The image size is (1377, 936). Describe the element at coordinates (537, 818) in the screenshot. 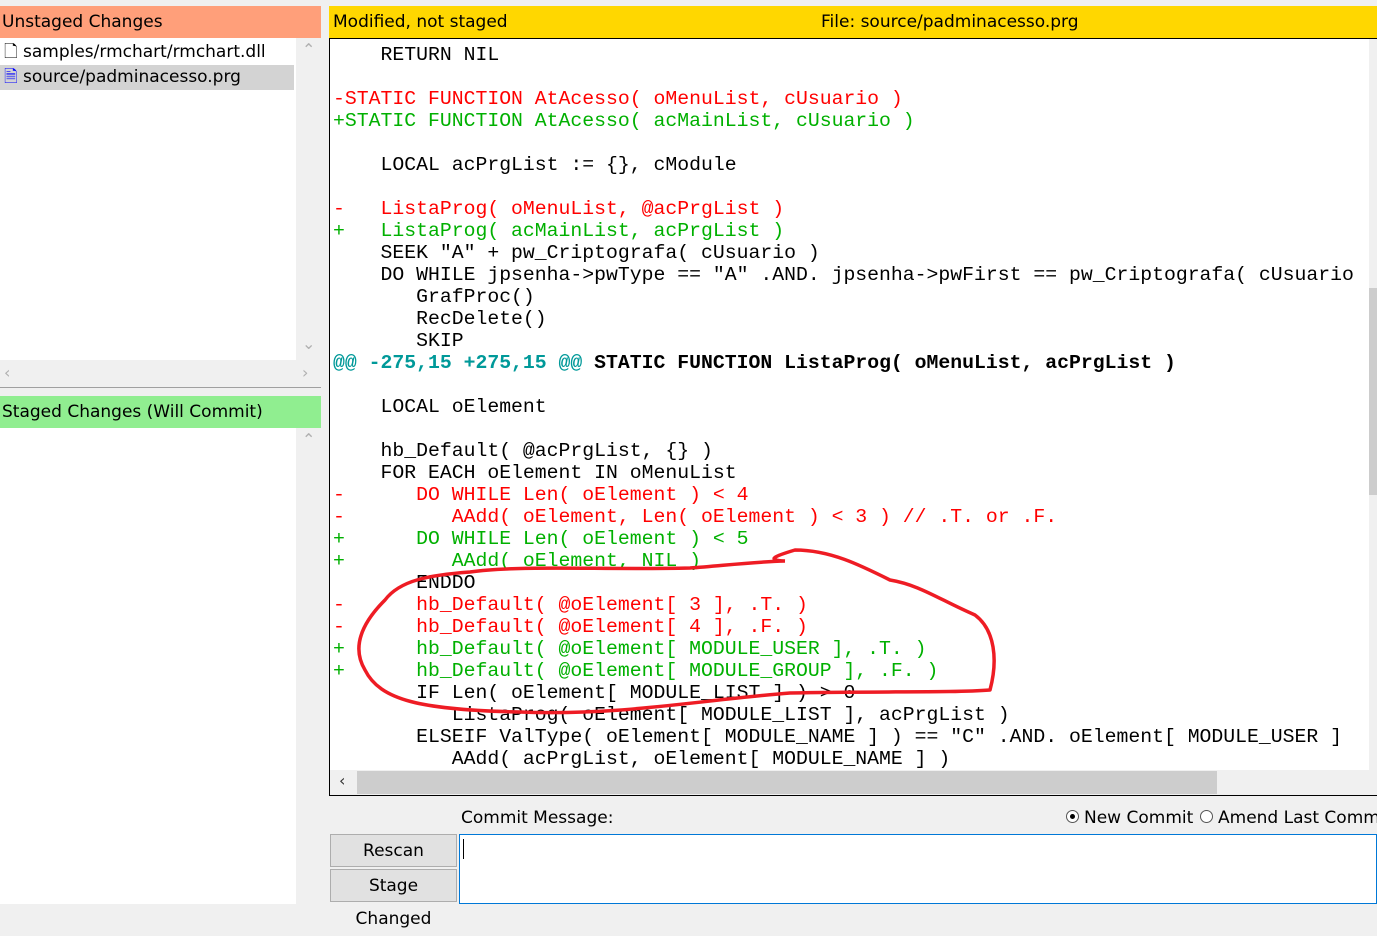

I see `commit-message-label: Commit Message:` at that location.